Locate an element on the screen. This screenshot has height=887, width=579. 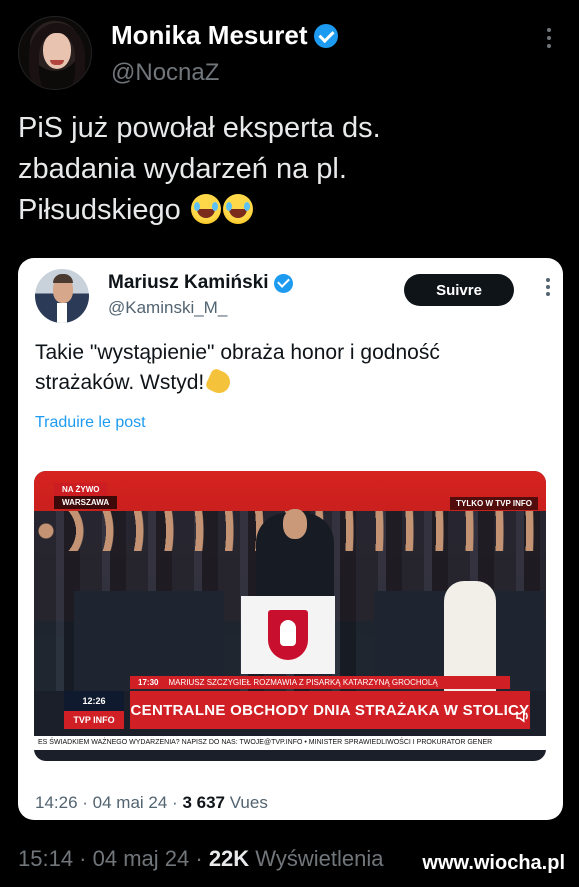
author-name-text: Monika Mesuret is located at coordinates (209, 35).